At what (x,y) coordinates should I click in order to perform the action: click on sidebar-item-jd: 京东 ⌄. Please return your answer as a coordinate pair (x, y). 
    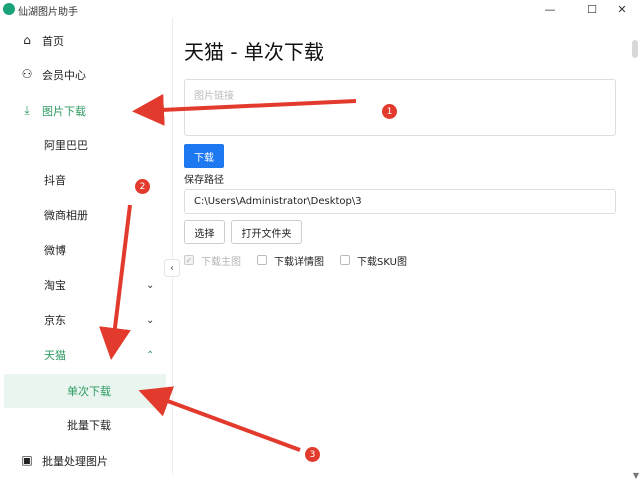
    Looking at the image, I should click on (86, 320).